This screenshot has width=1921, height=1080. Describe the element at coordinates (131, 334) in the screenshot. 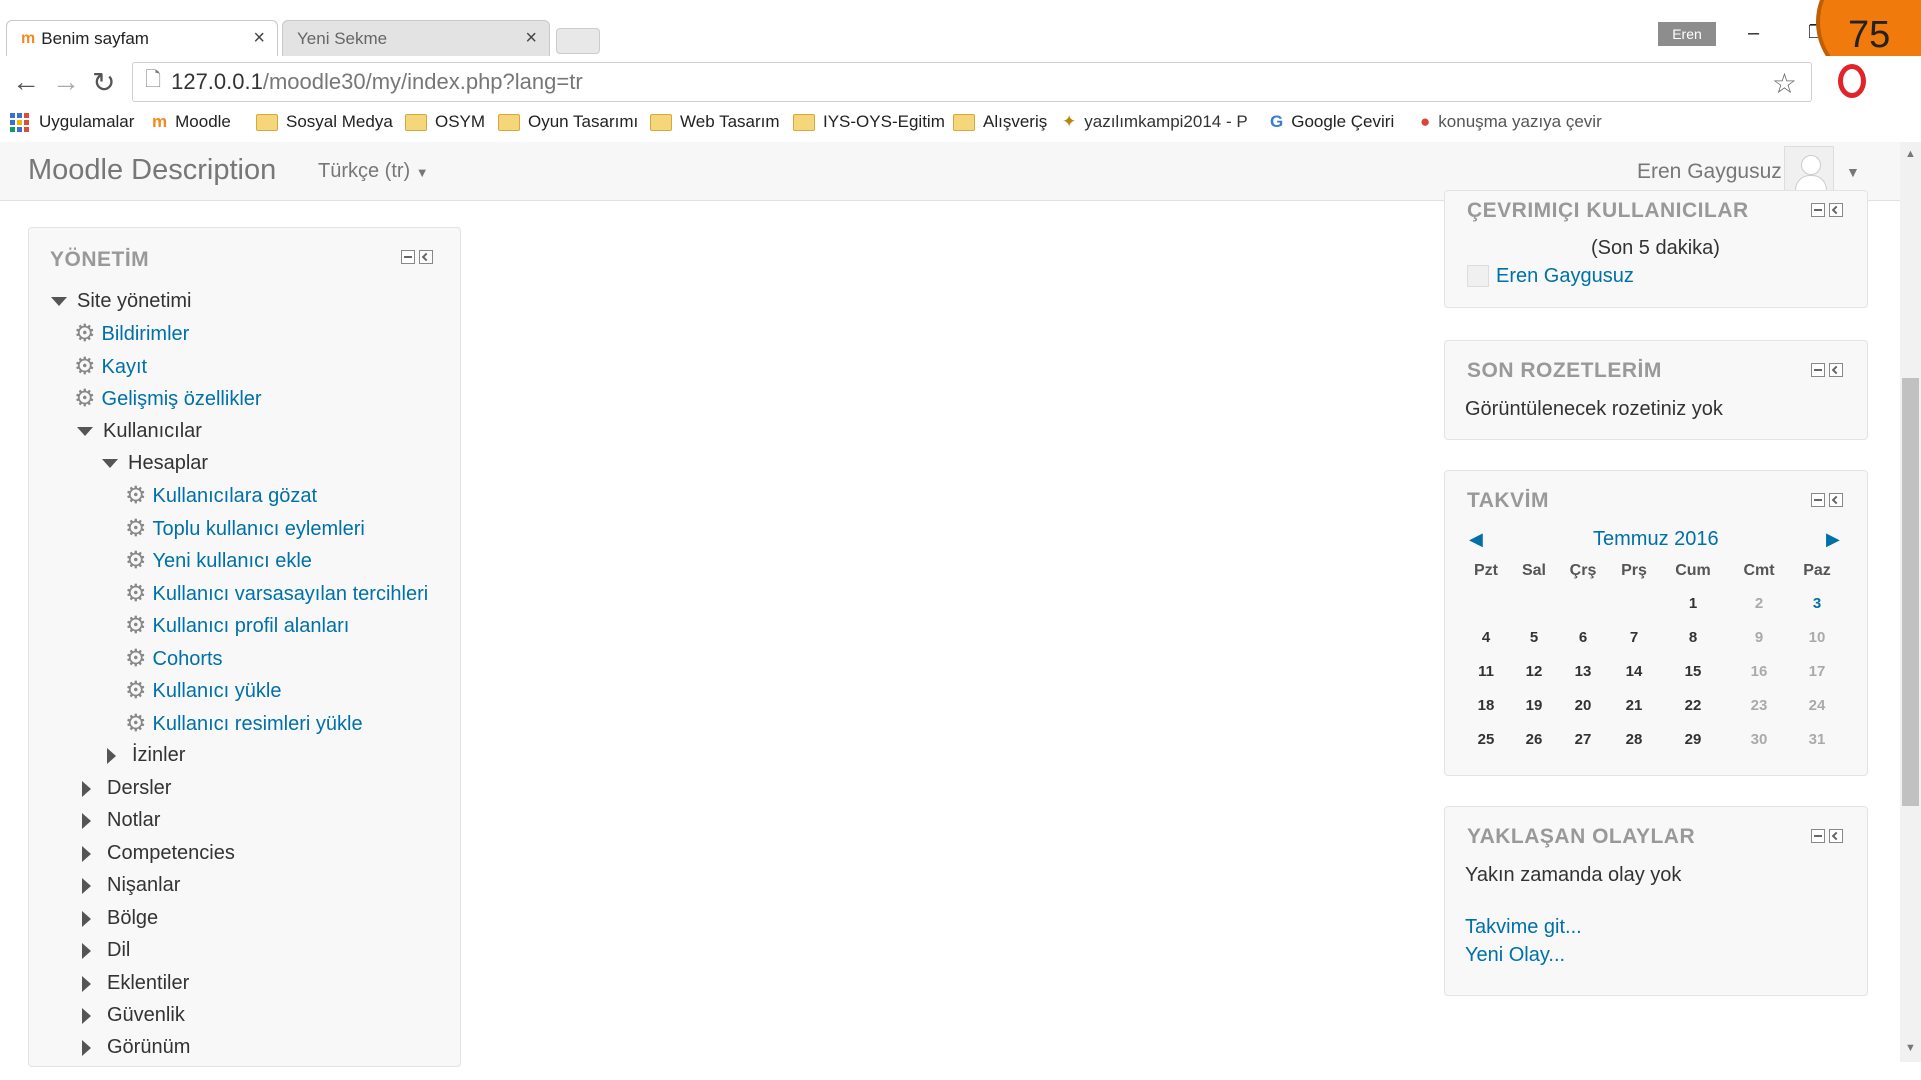

I see `tree-bildirimler: ⚙ Bildirimler` at that location.